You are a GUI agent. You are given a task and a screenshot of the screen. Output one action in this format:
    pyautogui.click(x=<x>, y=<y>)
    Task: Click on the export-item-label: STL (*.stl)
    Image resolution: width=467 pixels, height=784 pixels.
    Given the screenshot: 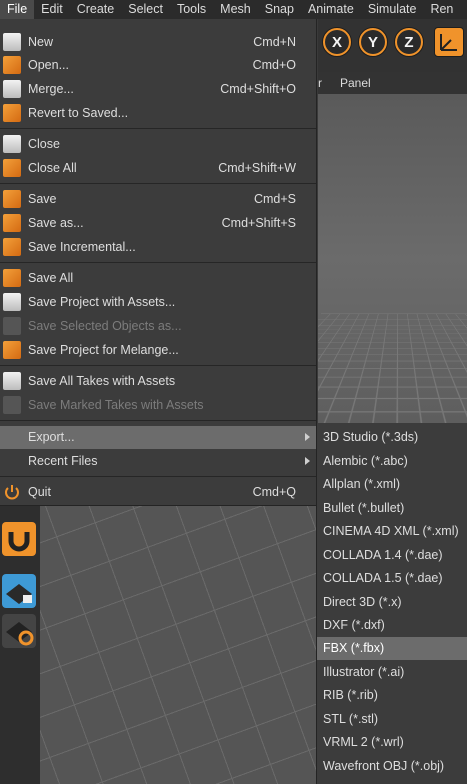 What is the action you would take?
    pyautogui.click(x=351, y=719)
    